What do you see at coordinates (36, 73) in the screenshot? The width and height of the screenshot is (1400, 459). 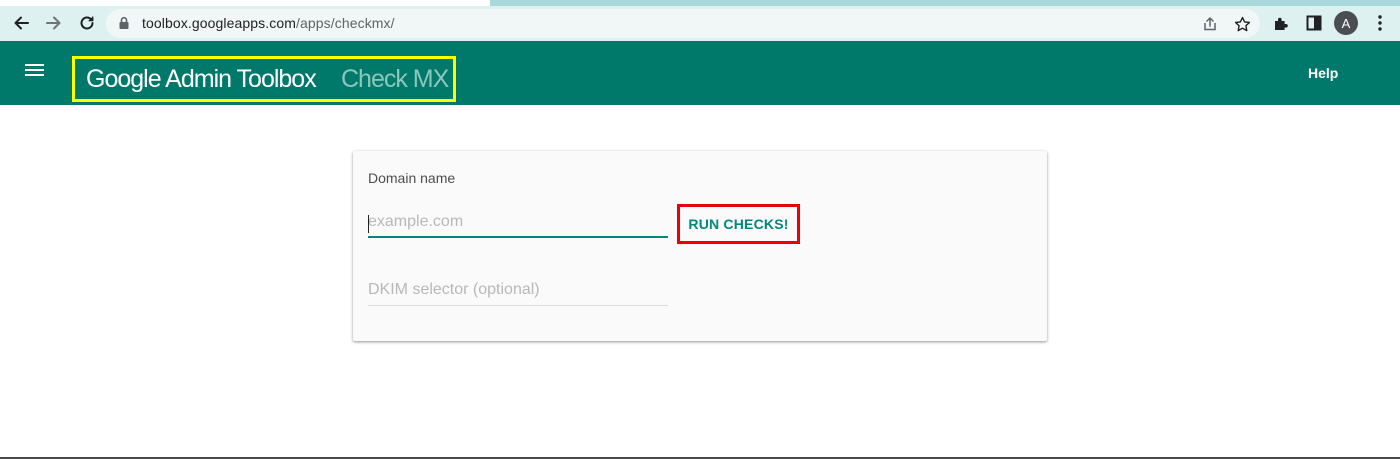 I see `hamburger-menu-icon` at bounding box center [36, 73].